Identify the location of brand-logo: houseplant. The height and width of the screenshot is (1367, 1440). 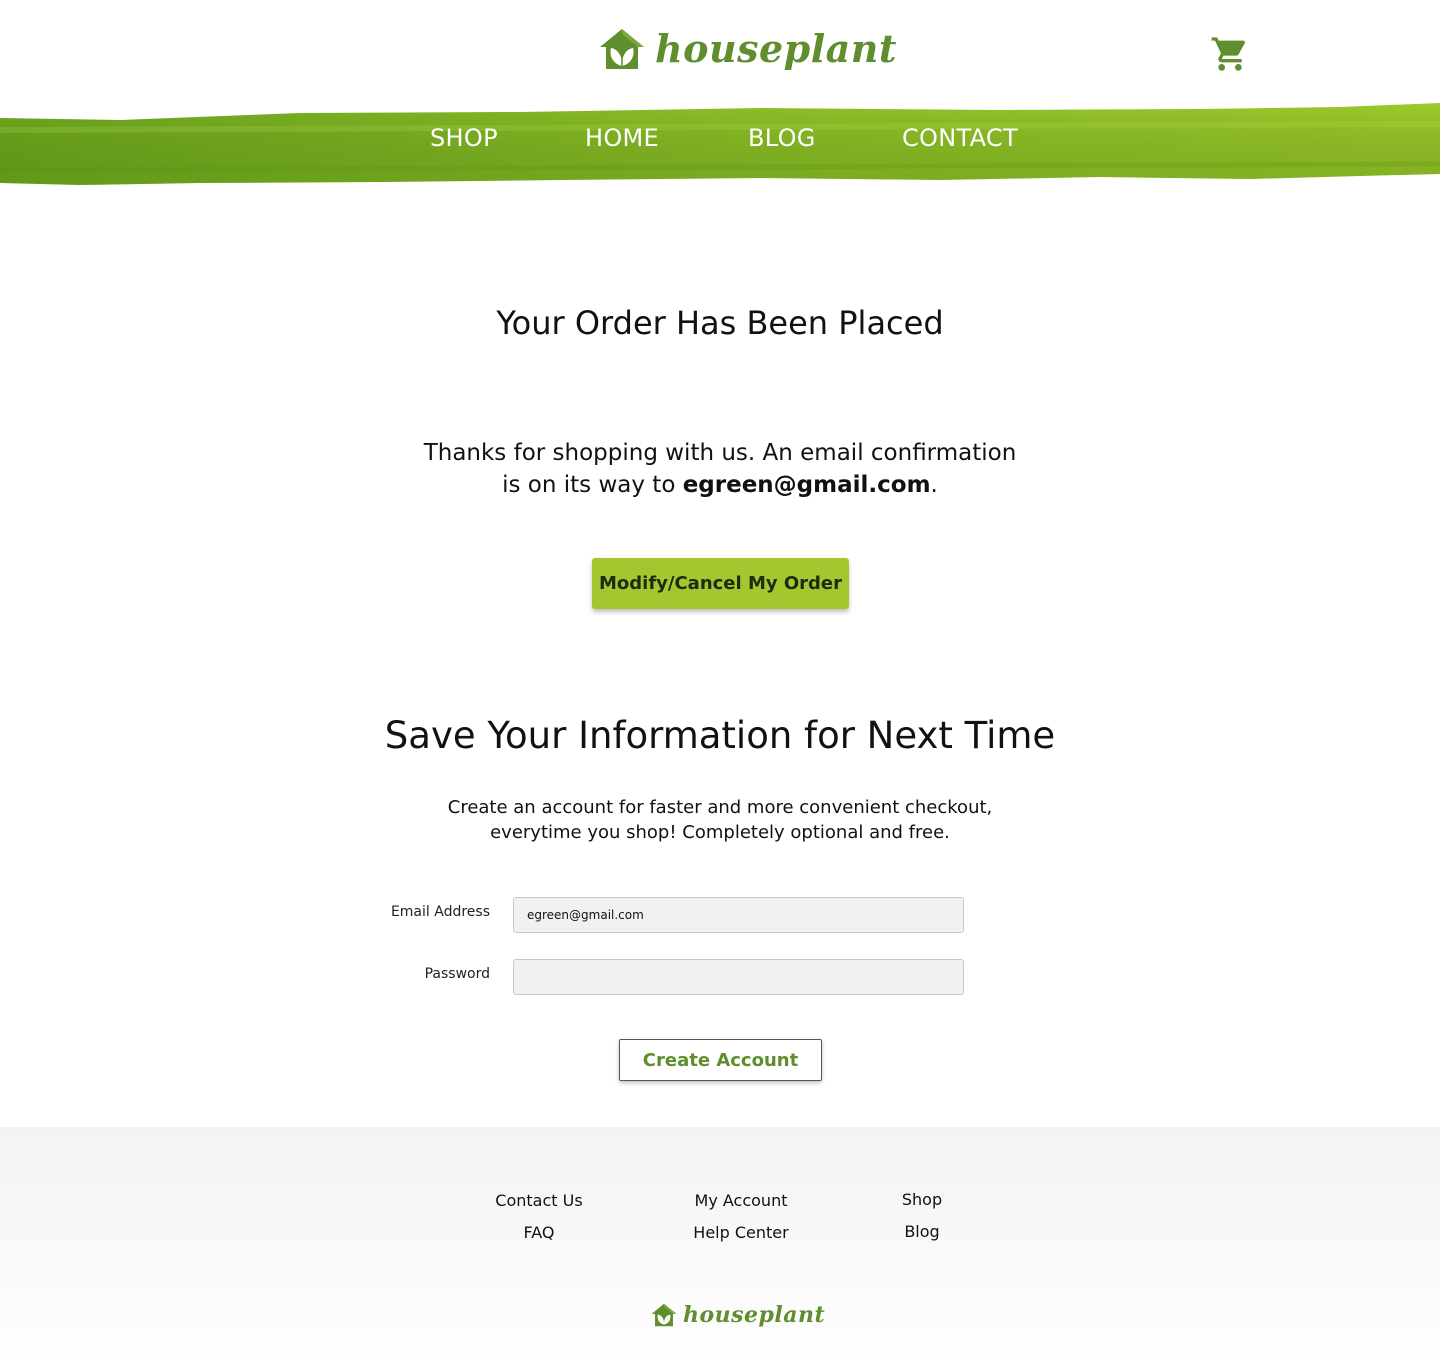
(747, 49).